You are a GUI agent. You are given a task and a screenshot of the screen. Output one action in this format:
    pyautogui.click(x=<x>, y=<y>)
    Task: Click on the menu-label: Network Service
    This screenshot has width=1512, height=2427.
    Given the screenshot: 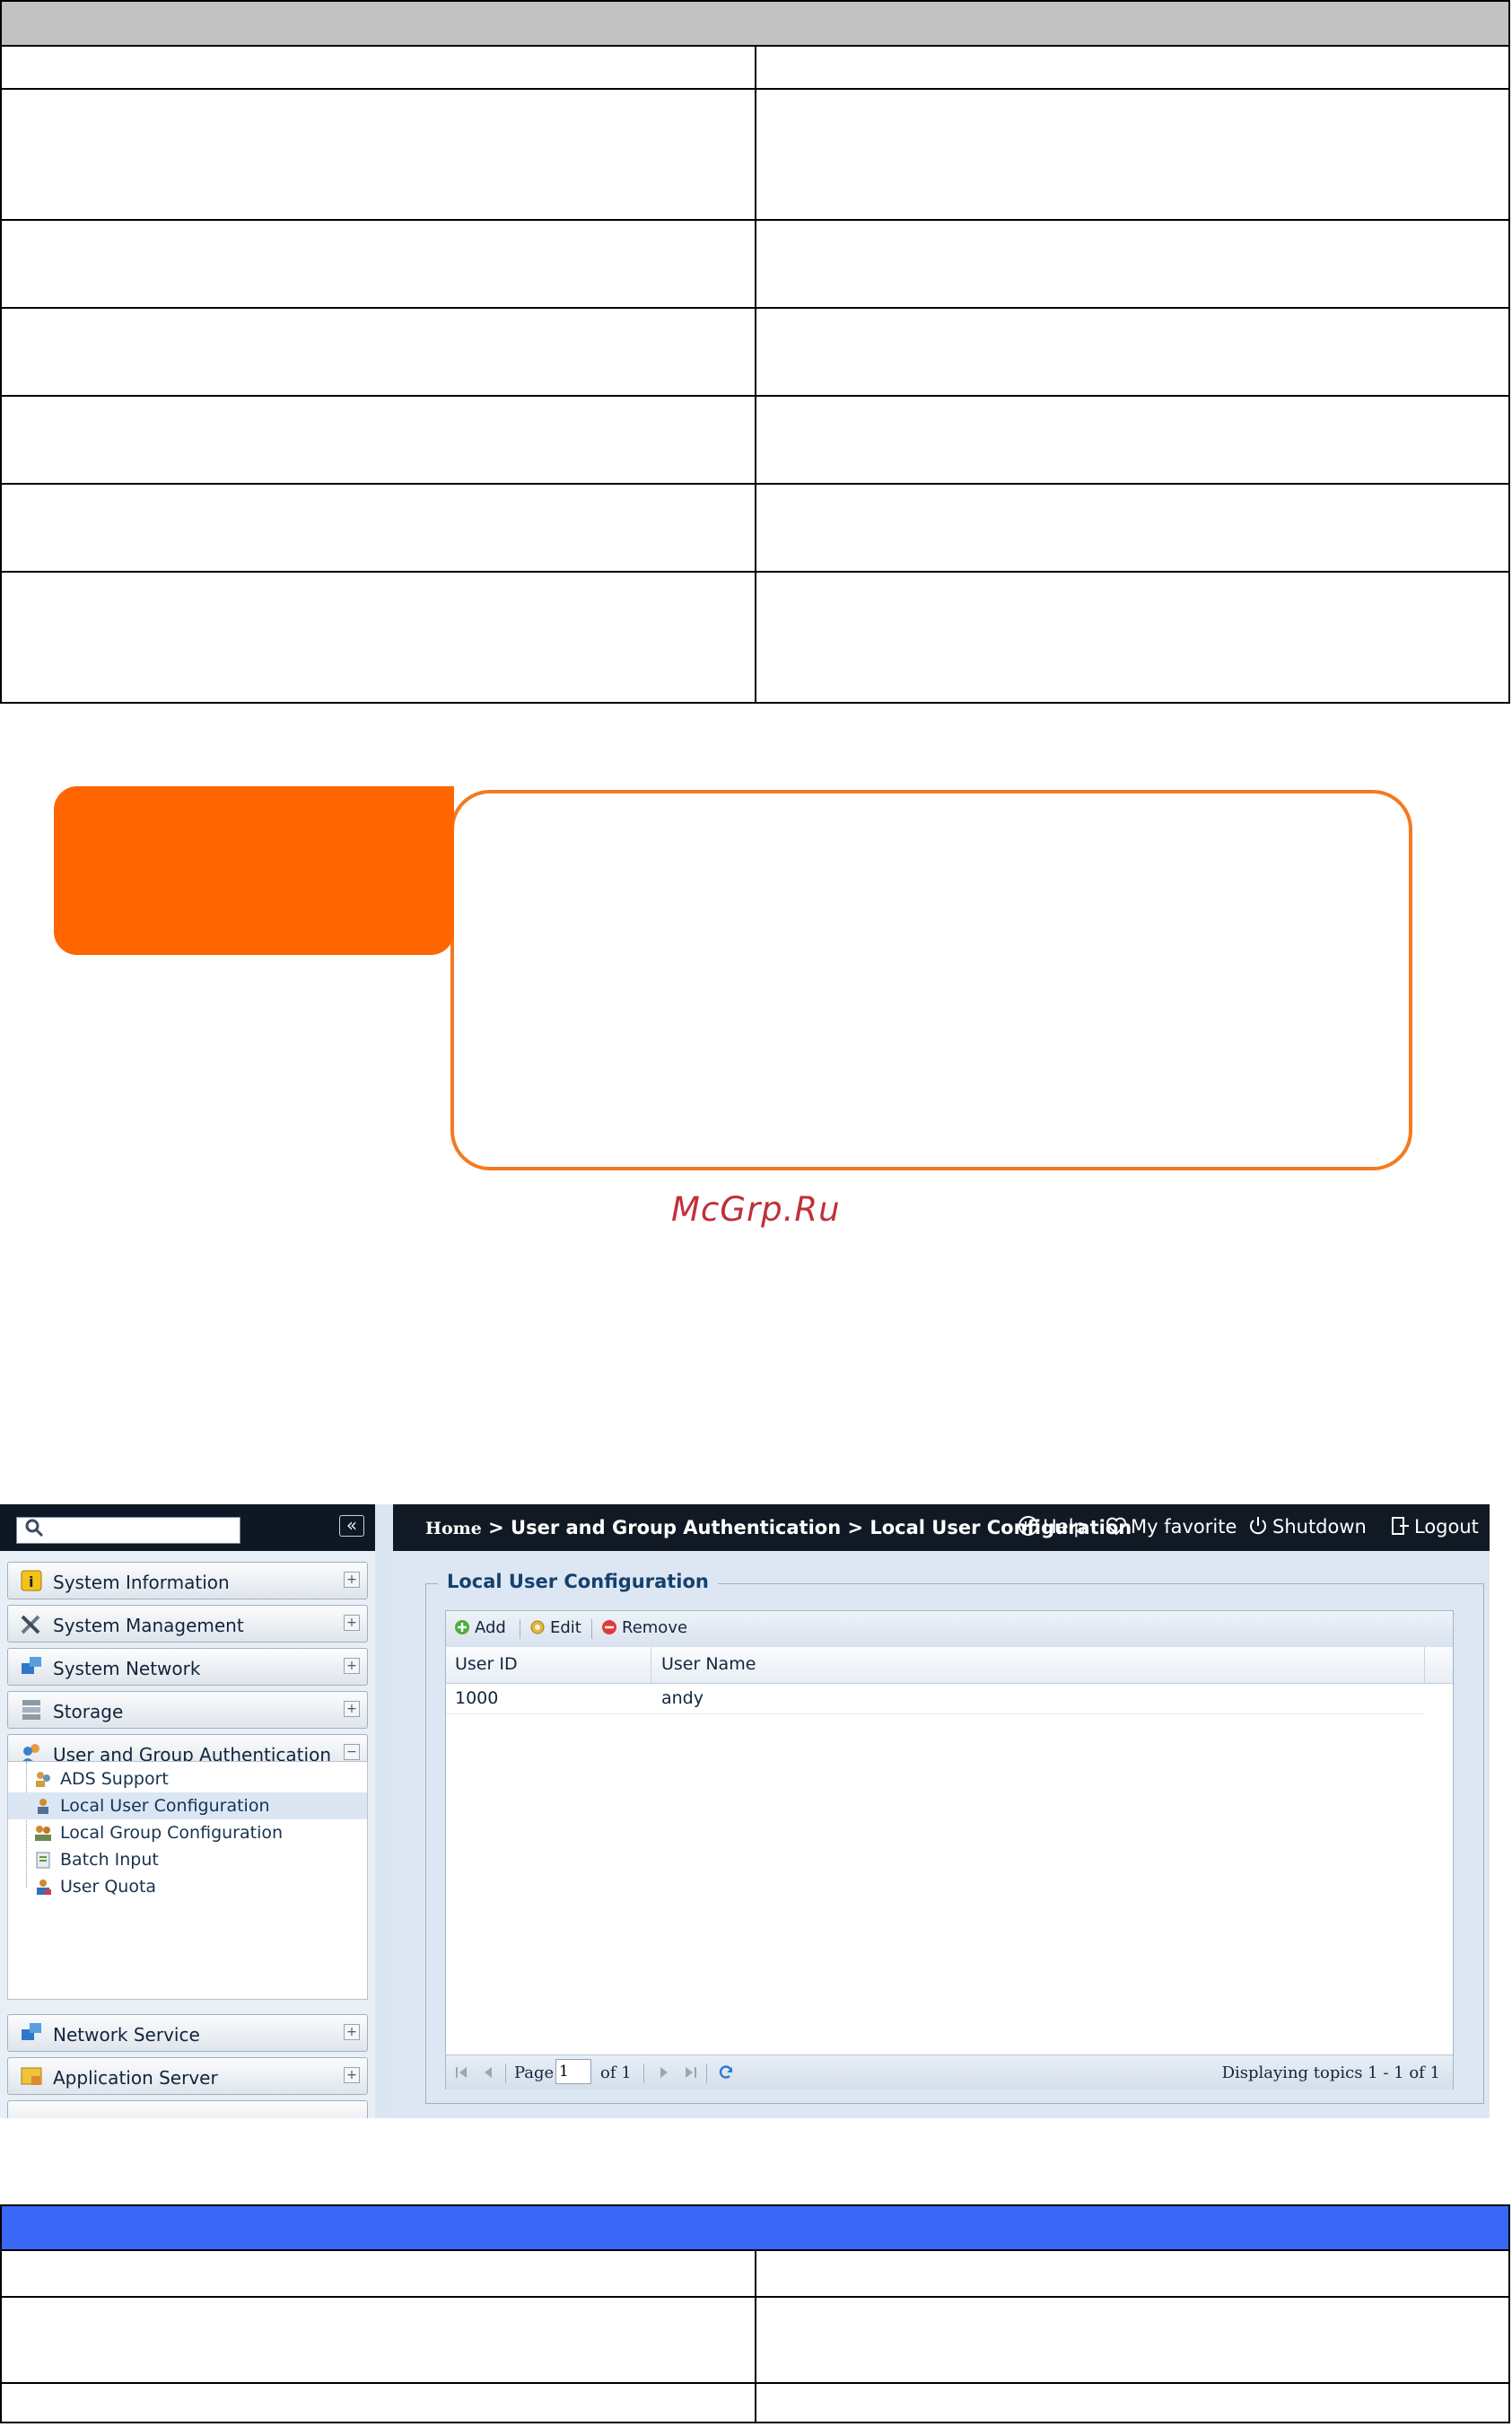 What is the action you would take?
    pyautogui.click(x=126, y=2035)
    